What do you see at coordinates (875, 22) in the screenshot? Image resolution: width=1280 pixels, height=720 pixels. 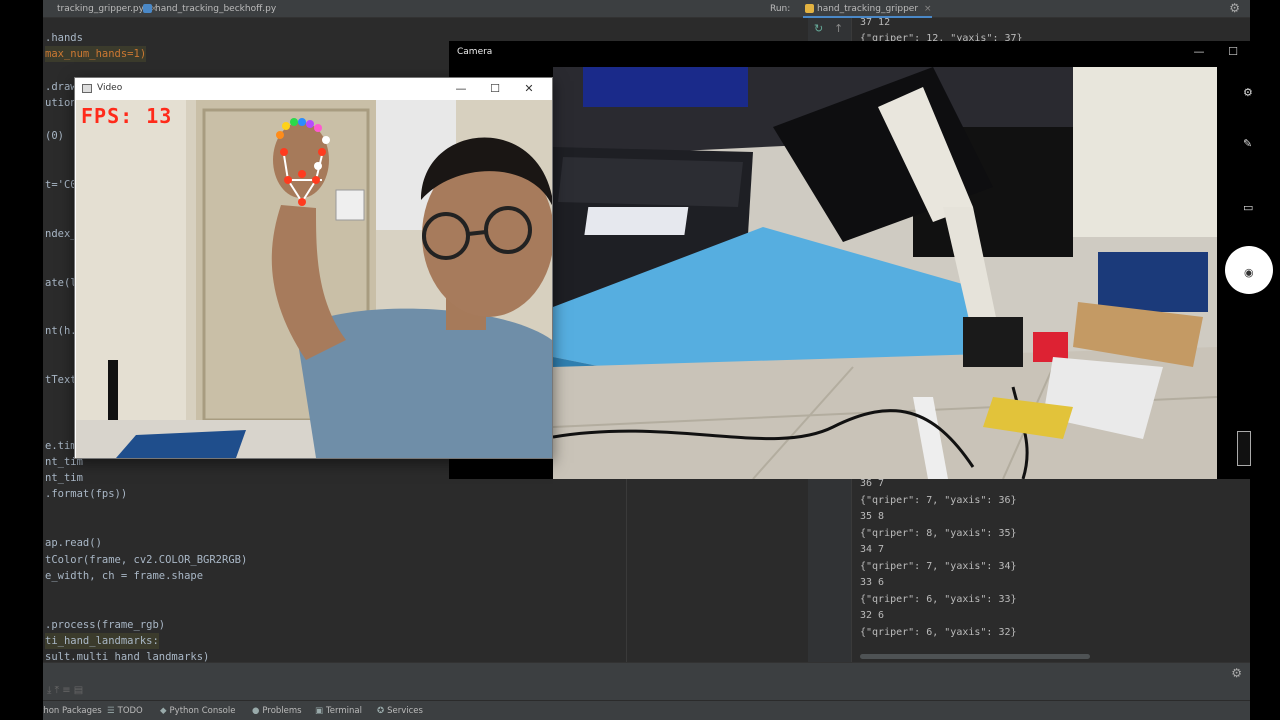 I see `run-output-line: 37 12` at bounding box center [875, 22].